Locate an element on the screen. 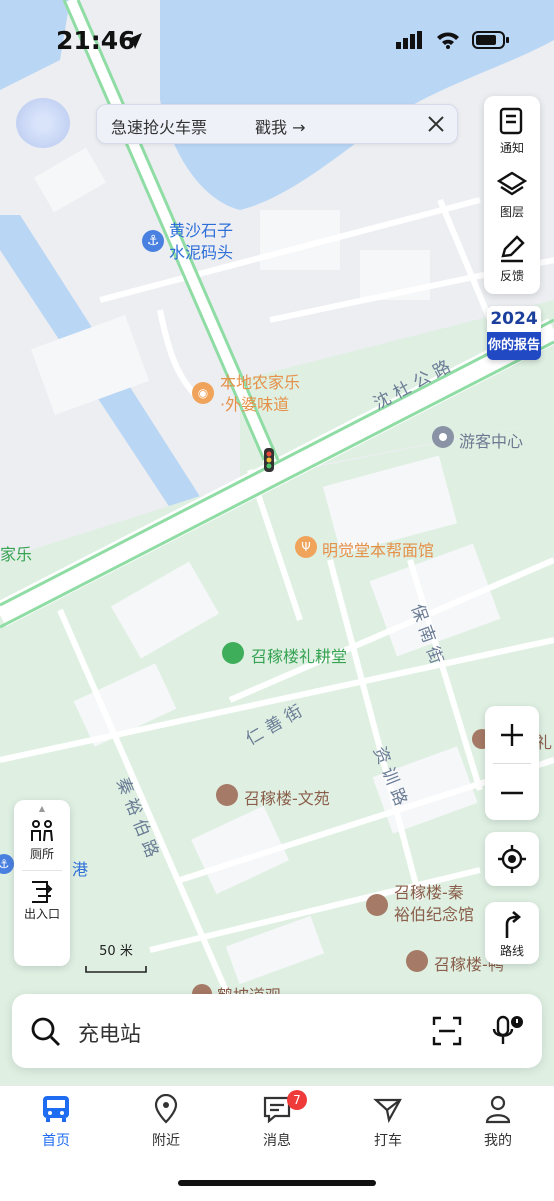  poi-label: 明觉堂本帮面馆 is located at coordinates (378, 550).